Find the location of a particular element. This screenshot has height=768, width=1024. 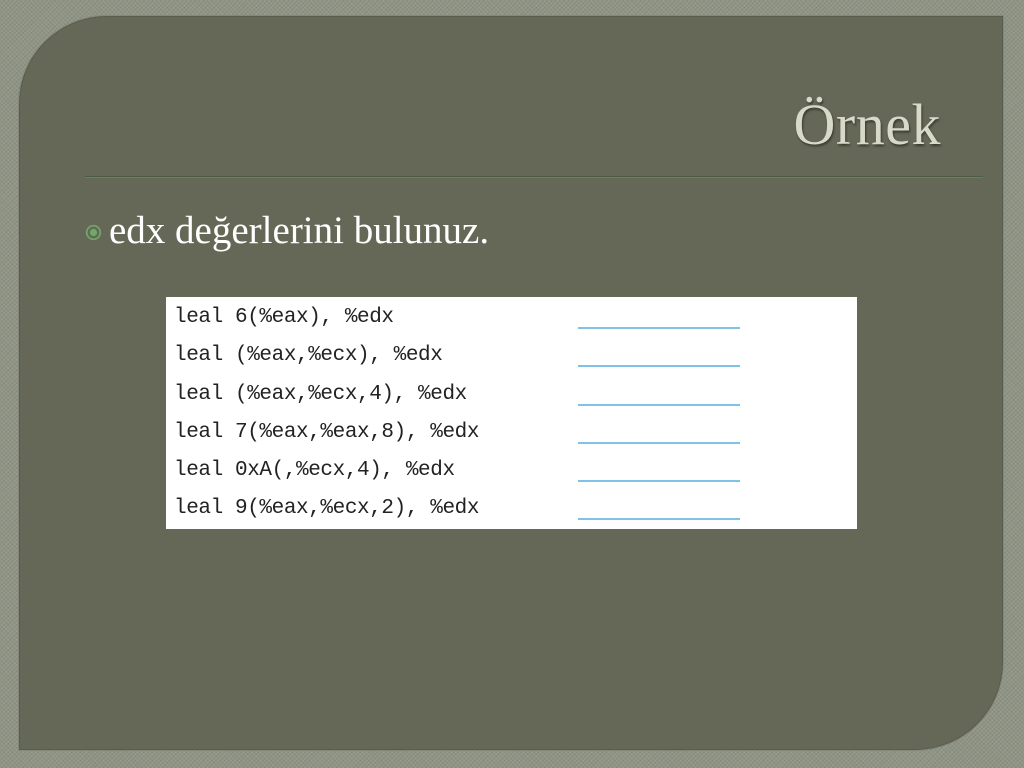

assembly-instruction: leal 9(%eax,%ecx,2), %edx is located at coordinates (327, 509).